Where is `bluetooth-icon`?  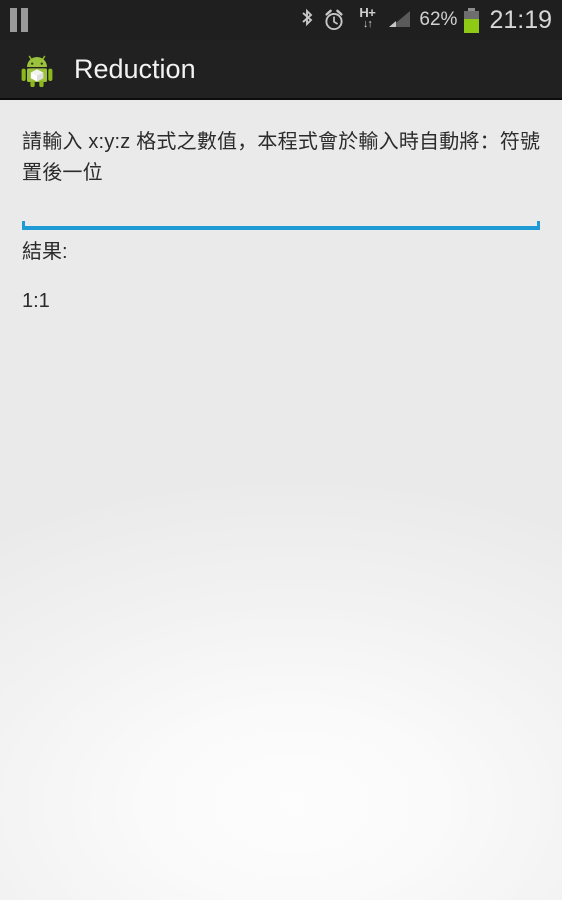
bluetooth-icon is located at coordinates (307, 20).